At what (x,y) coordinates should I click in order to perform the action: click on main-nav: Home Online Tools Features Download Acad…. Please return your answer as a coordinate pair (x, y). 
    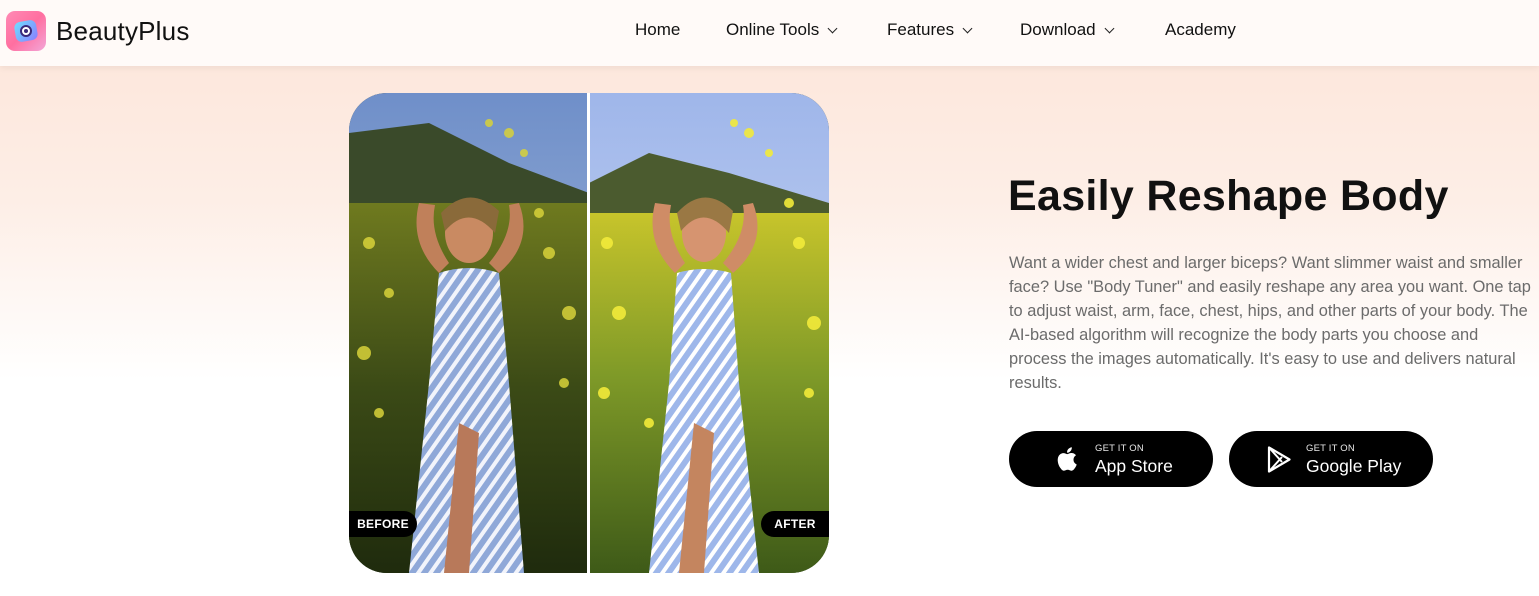
    Looking at the image, I should click on (769, 32).